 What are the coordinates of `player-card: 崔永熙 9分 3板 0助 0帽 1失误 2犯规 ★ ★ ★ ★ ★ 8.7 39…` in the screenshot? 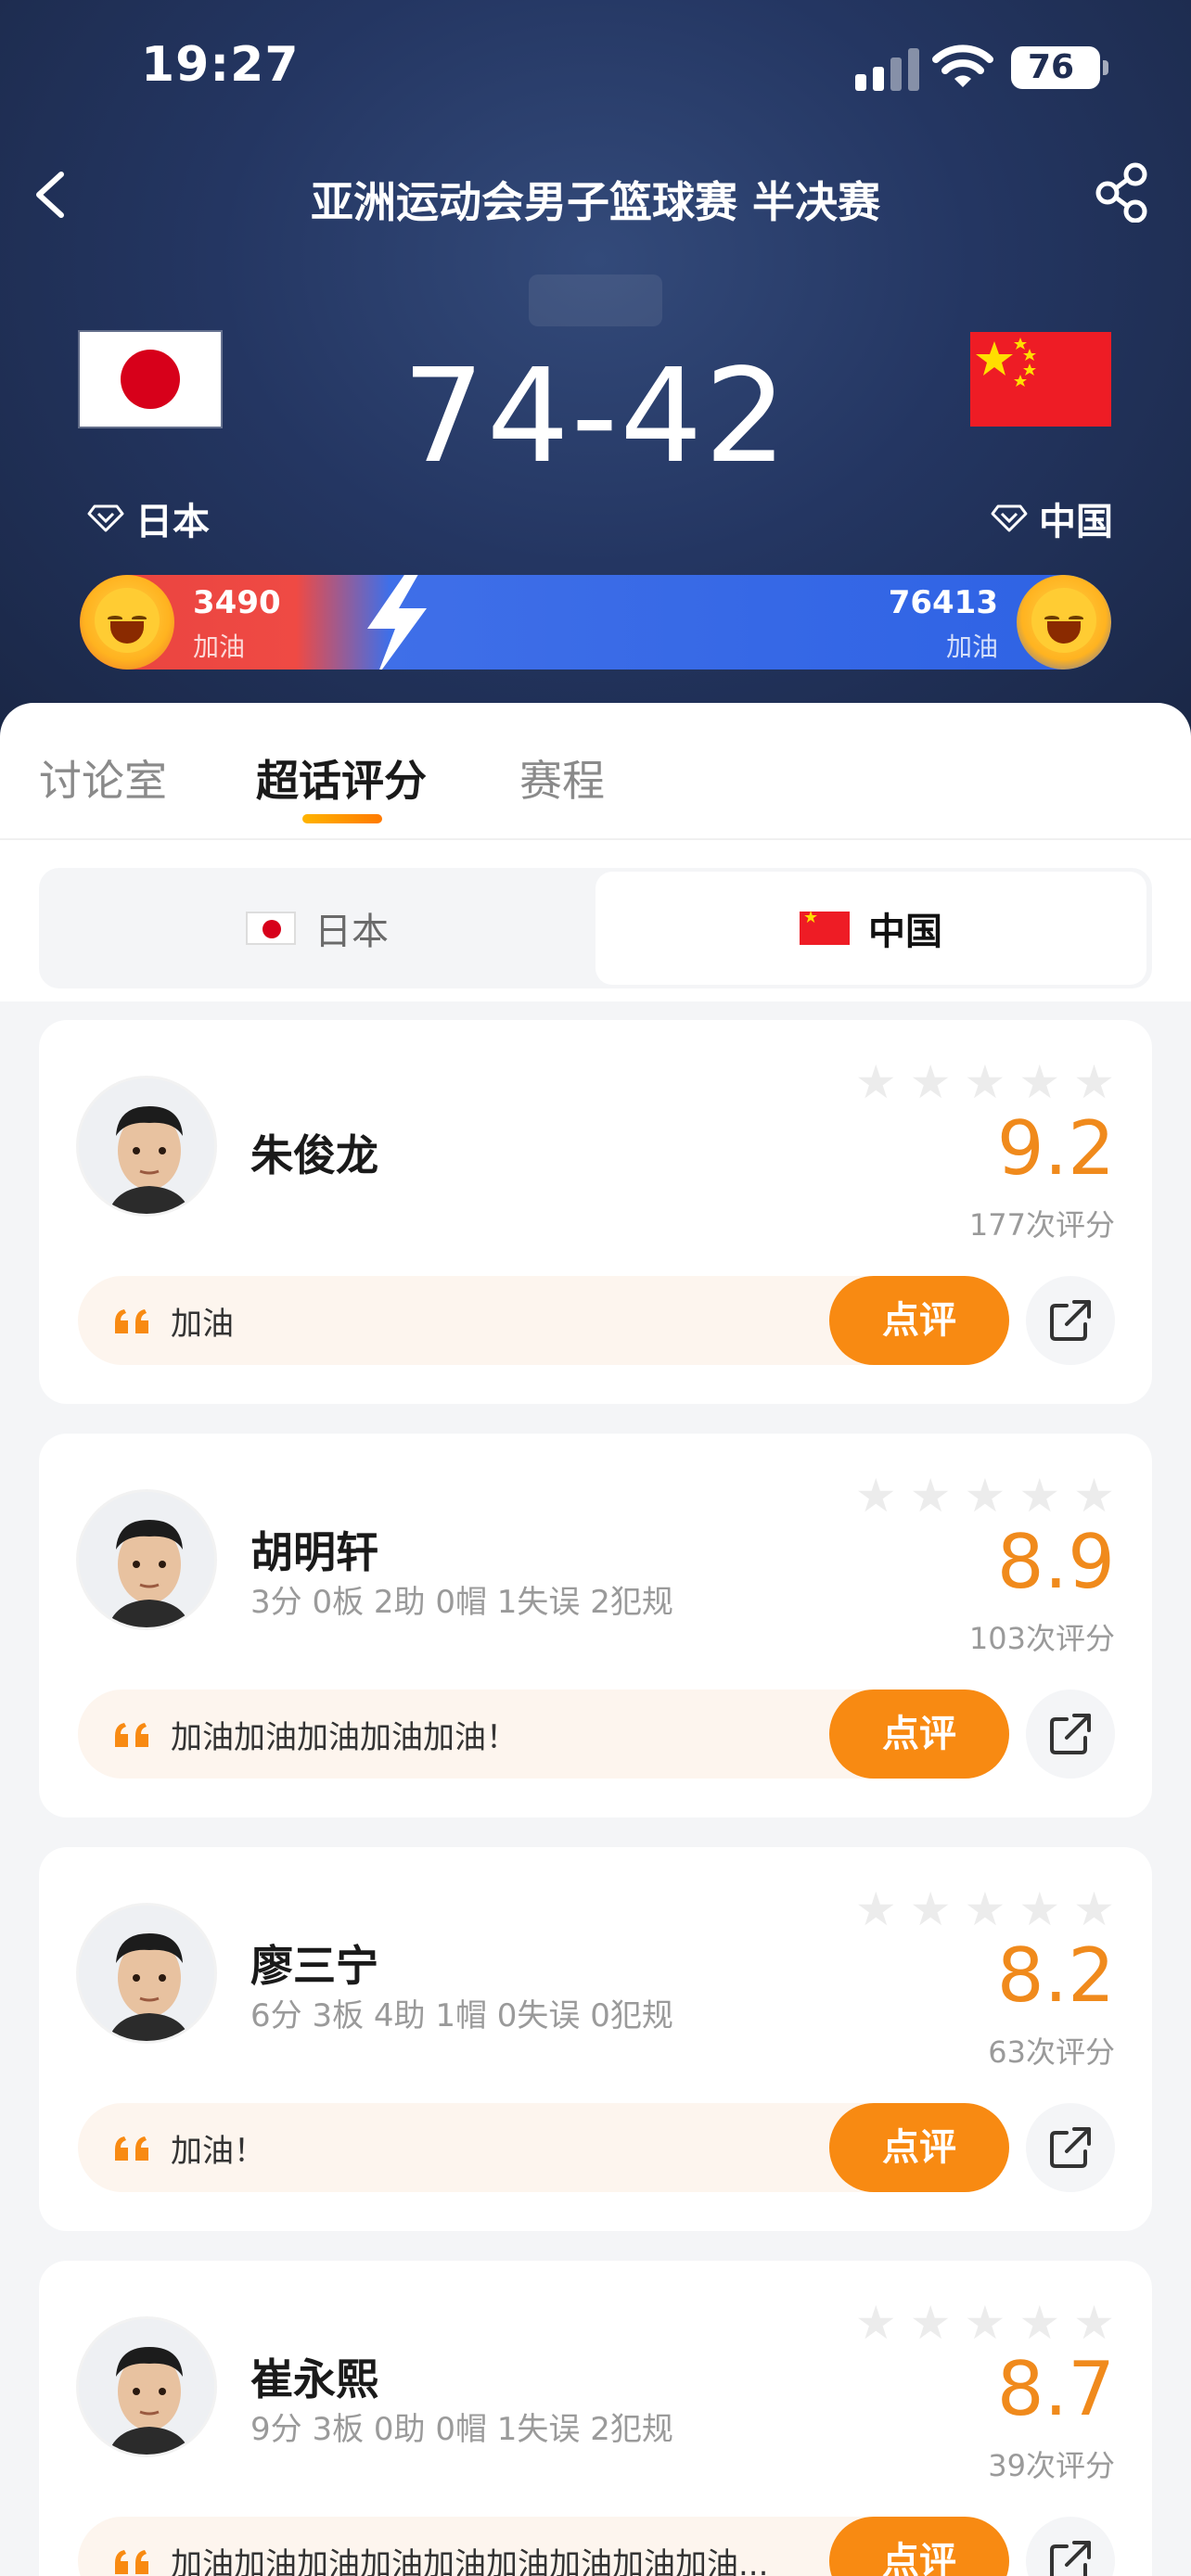 It's located at (595, 2419).